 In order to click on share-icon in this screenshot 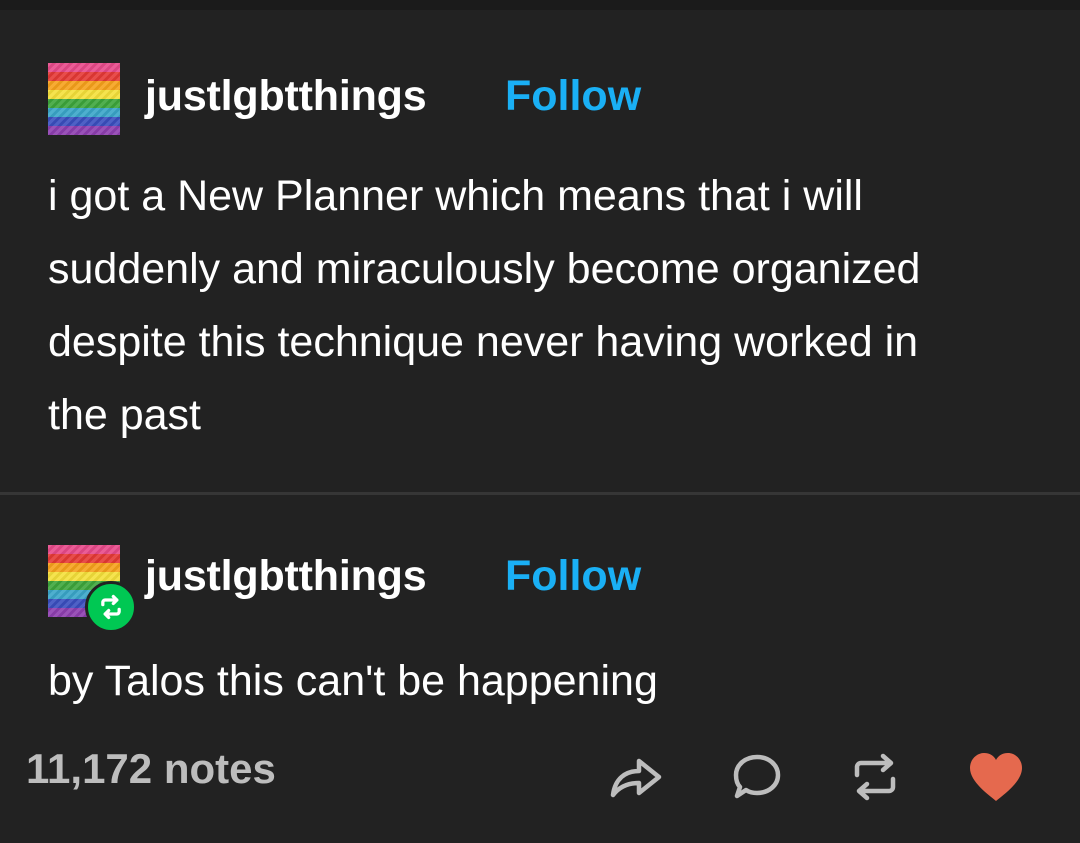, I will do `click(636, 778)`.